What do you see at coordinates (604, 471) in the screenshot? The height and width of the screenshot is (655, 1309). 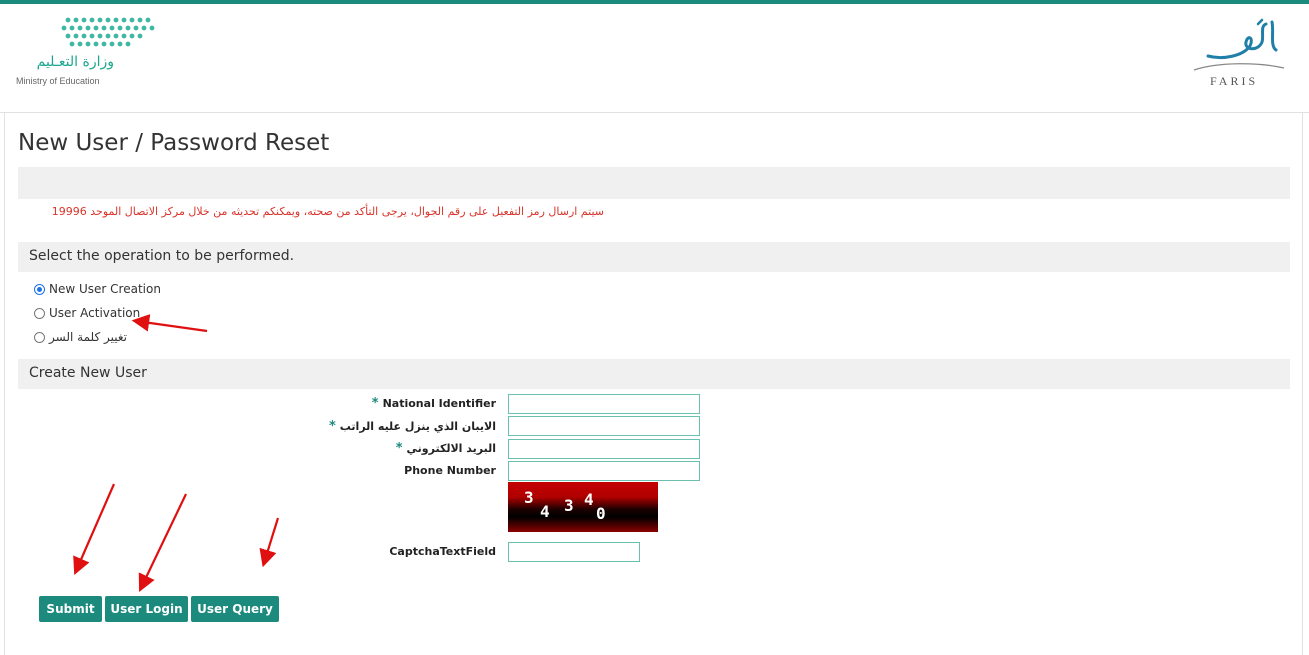 I see `phone-number-input` at bounding box center [604, 471].